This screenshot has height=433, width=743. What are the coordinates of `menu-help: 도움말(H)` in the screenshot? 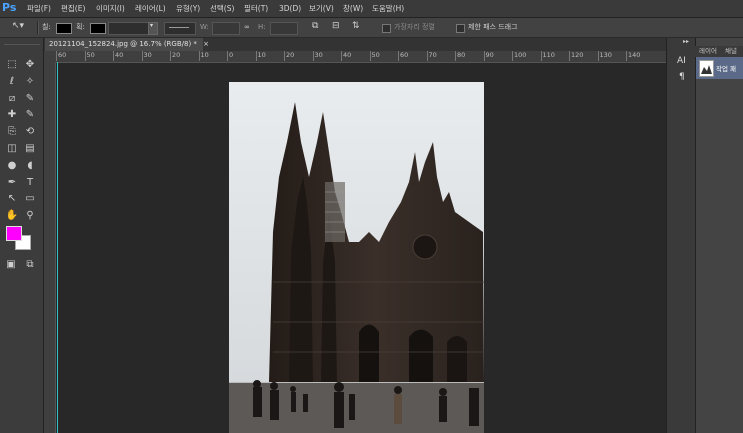 It's located at (388, 8).